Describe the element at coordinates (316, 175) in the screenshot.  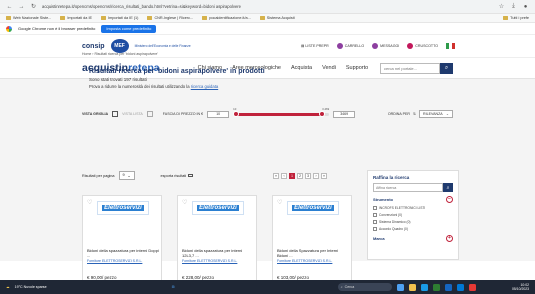
I see `page-next: ›` at that location.